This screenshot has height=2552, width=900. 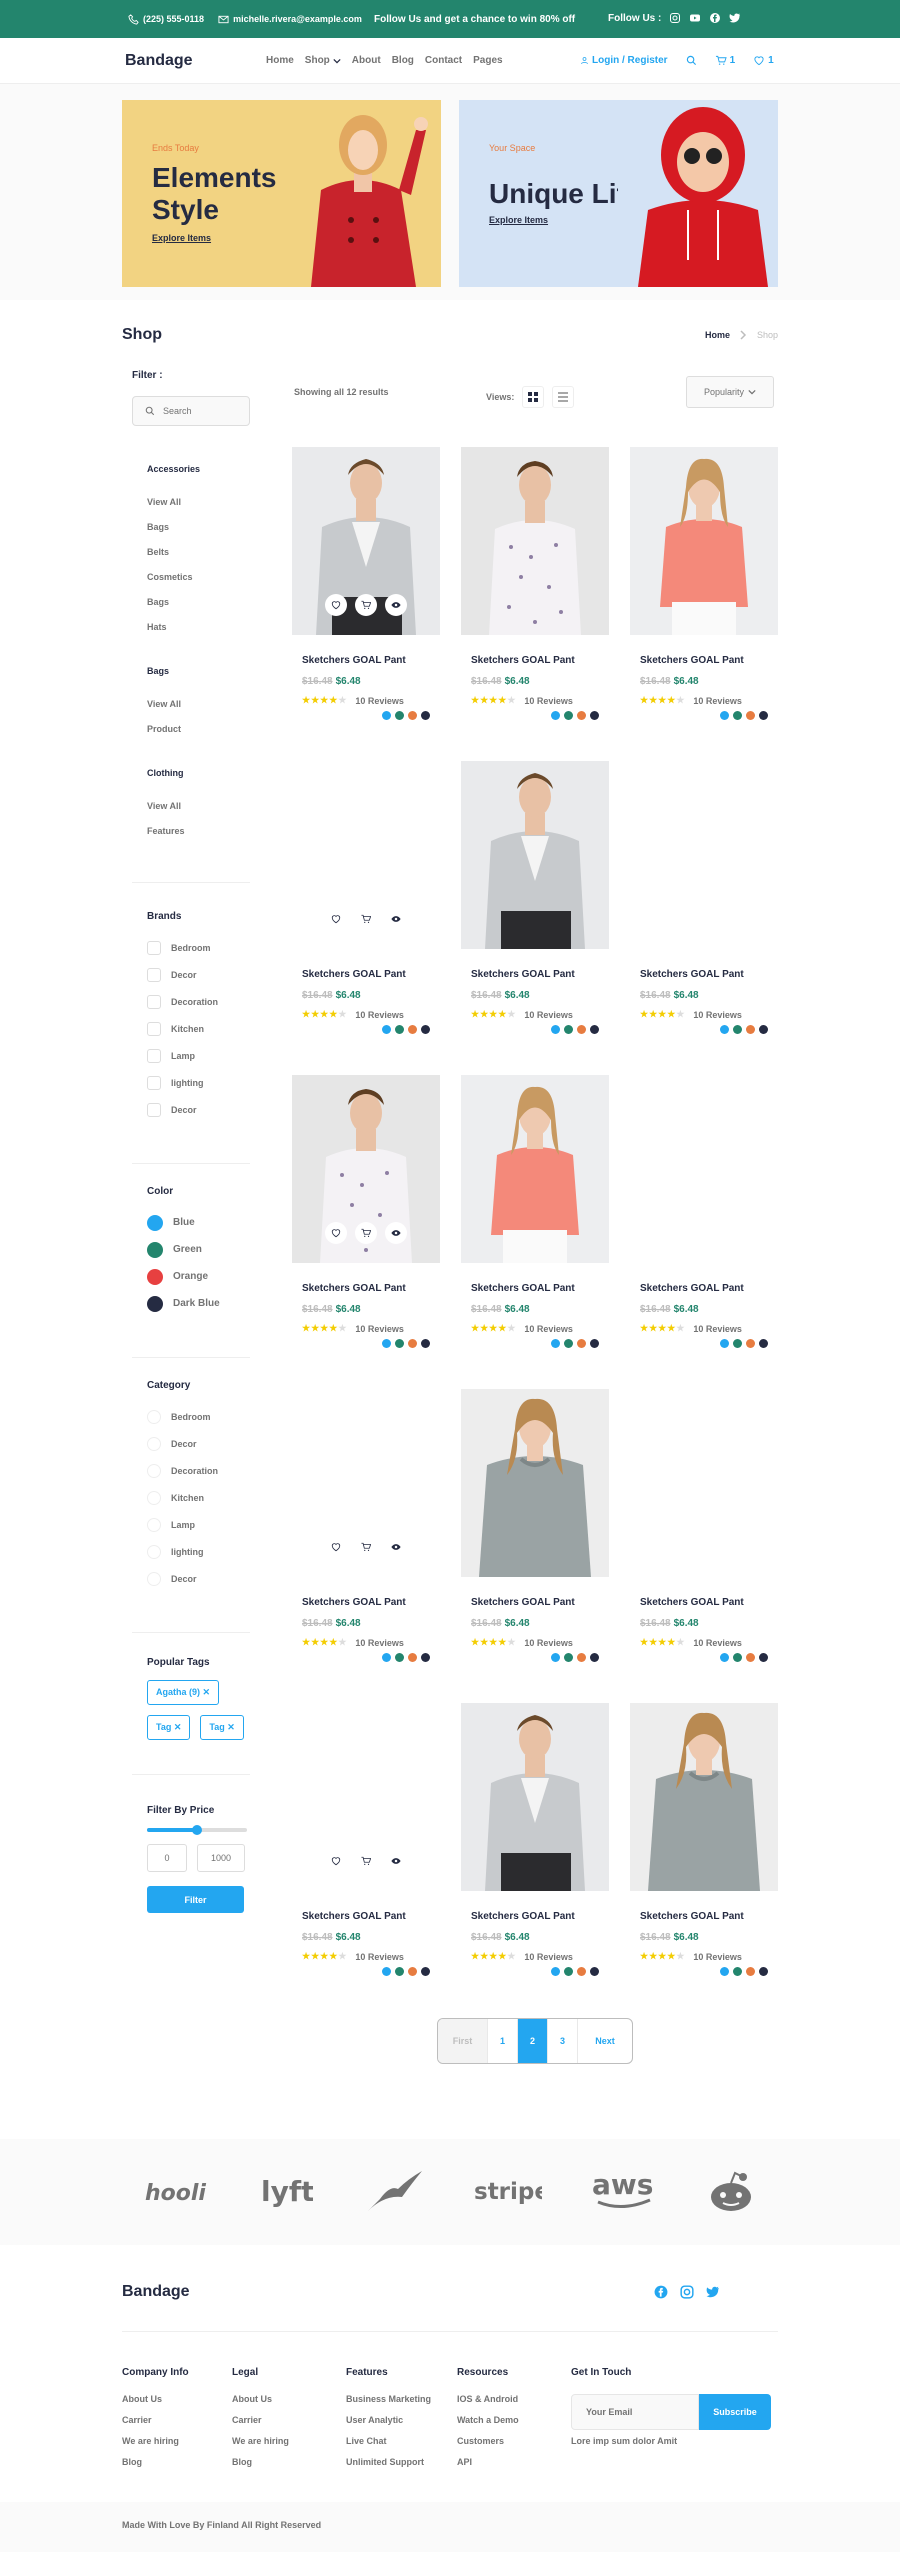 What do you see at coordinates (488, 2425) in the screenshot?
I see `footer-link: Watch a Demo` at bounding box center [488, 2425].